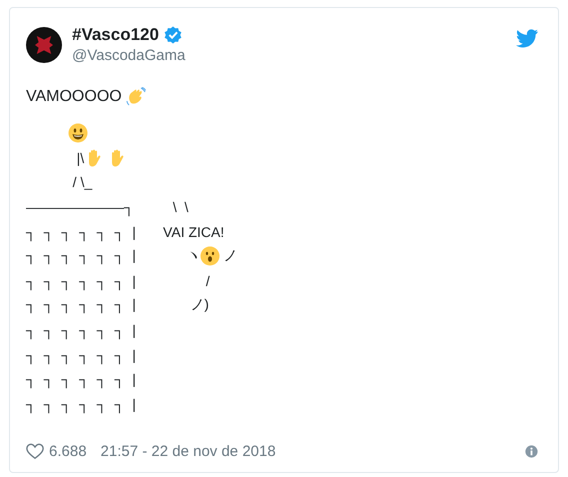 This screenshot has height=477, width=568. What do you see at coordinates (312, 451) in the screenshot?
I see `timestamp-link: 21:57 - 22 de nov de 2018` at bounding box center [312, 451].